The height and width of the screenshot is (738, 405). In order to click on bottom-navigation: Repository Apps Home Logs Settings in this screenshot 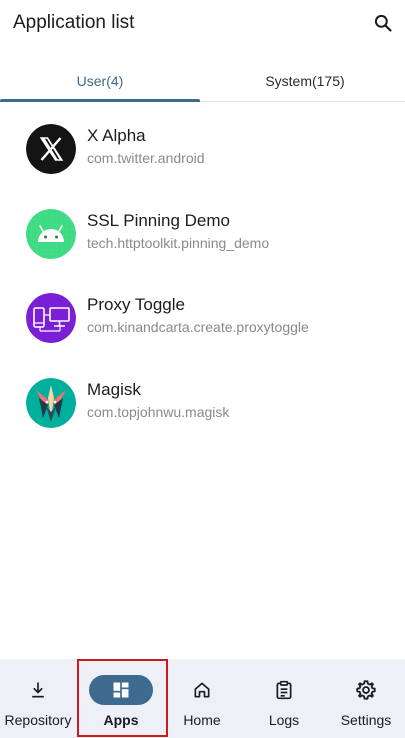, I will do `click(202, 698)`.